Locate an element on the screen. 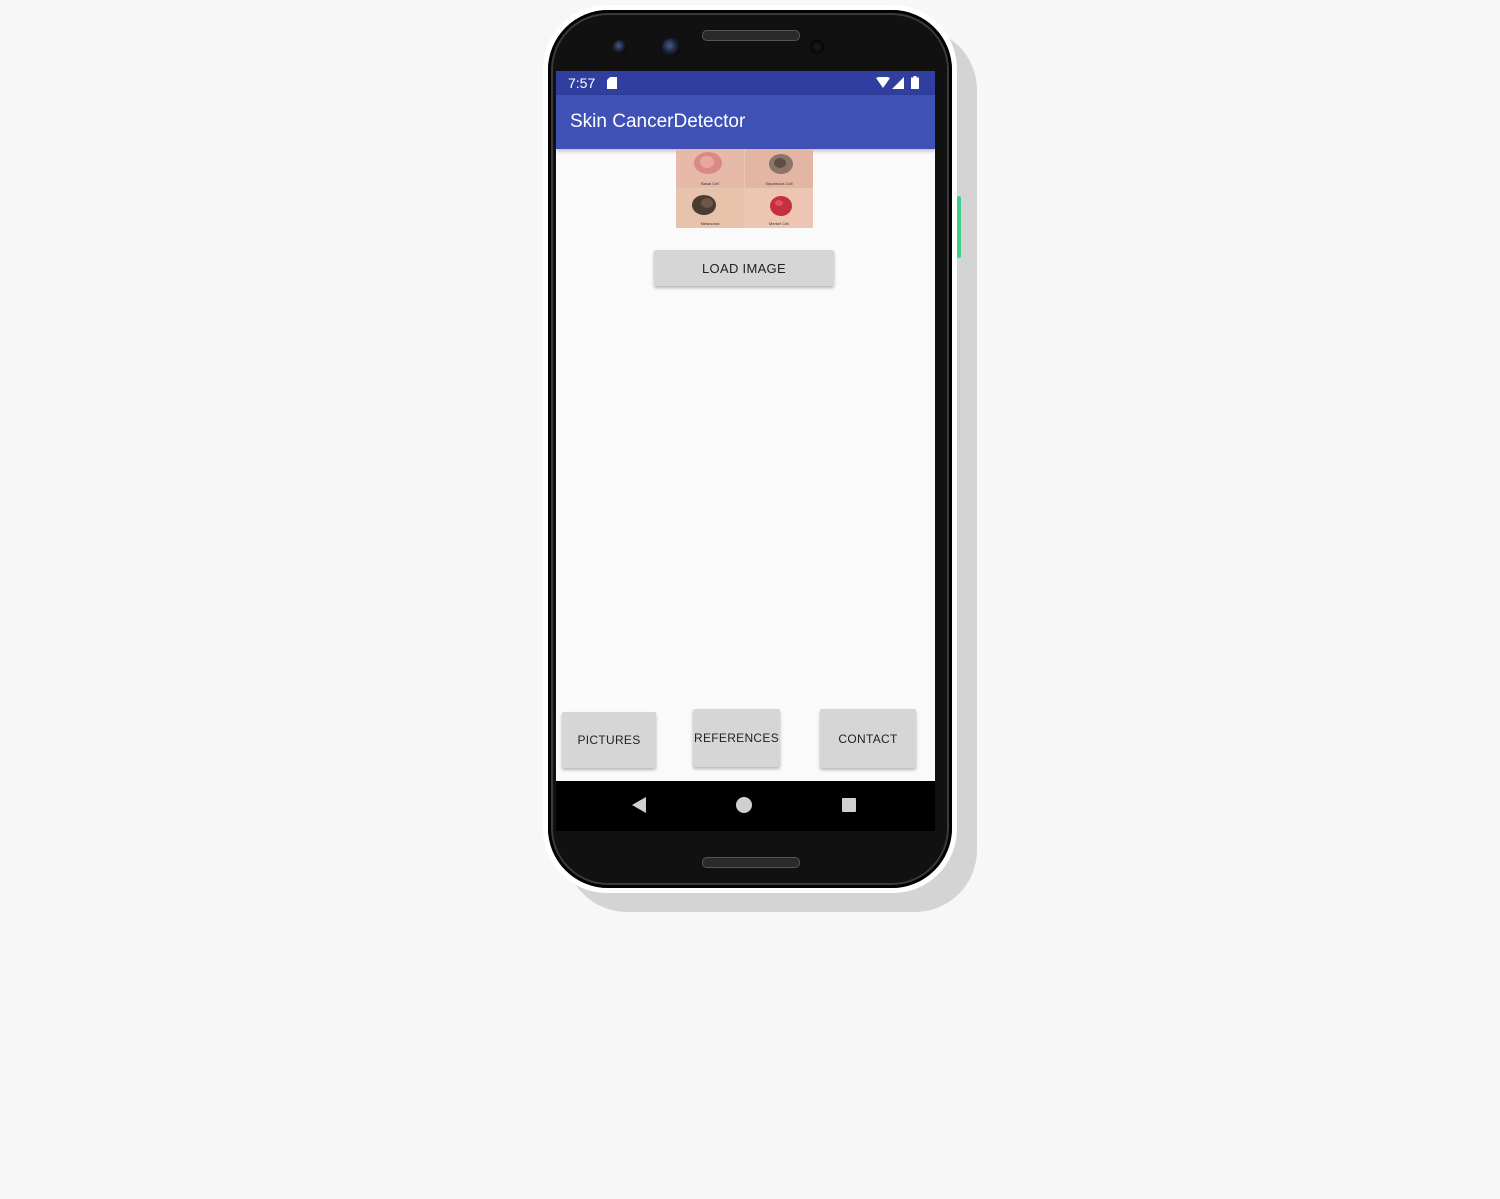 Image resolution: width=1500 pixels, height=1199 pixels. pictures-button: PICTURES is located at coordinates (609, 740).